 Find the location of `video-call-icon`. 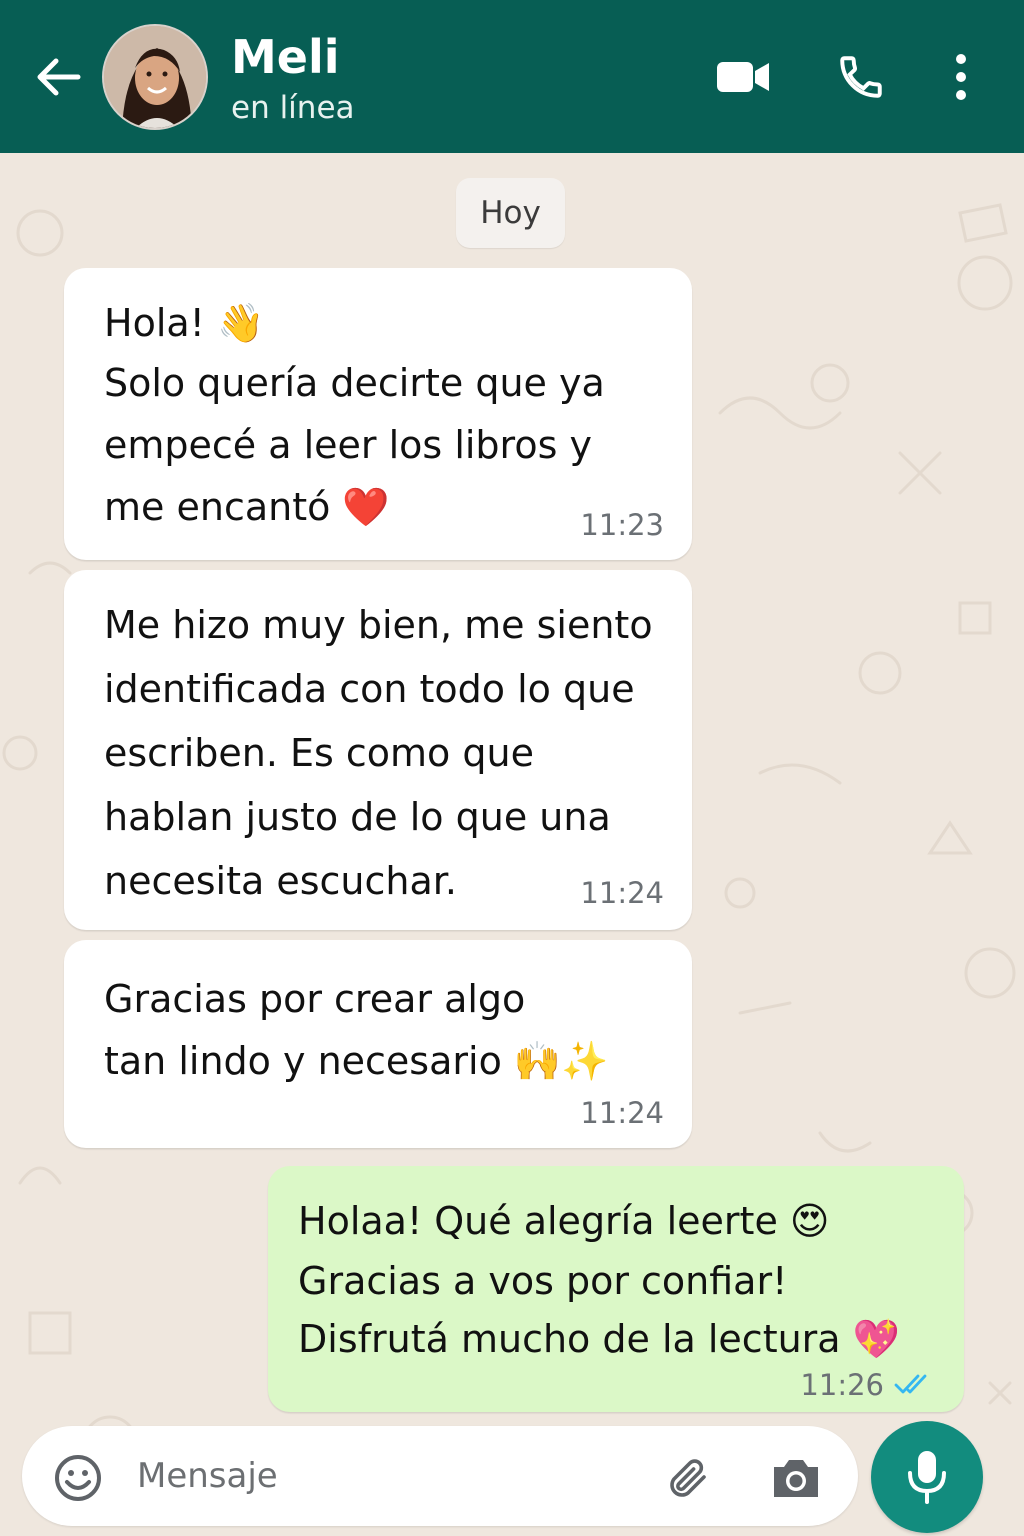

video-call-icon is located at coordinates (743, 77).